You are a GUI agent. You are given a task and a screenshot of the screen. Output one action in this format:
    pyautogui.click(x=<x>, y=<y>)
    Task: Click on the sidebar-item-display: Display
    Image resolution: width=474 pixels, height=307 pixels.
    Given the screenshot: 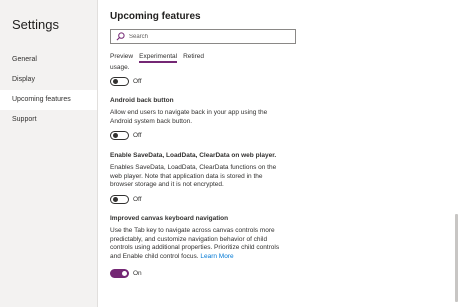 What is the action you would take?
    pyautogui.click(x=48, y=80)
    